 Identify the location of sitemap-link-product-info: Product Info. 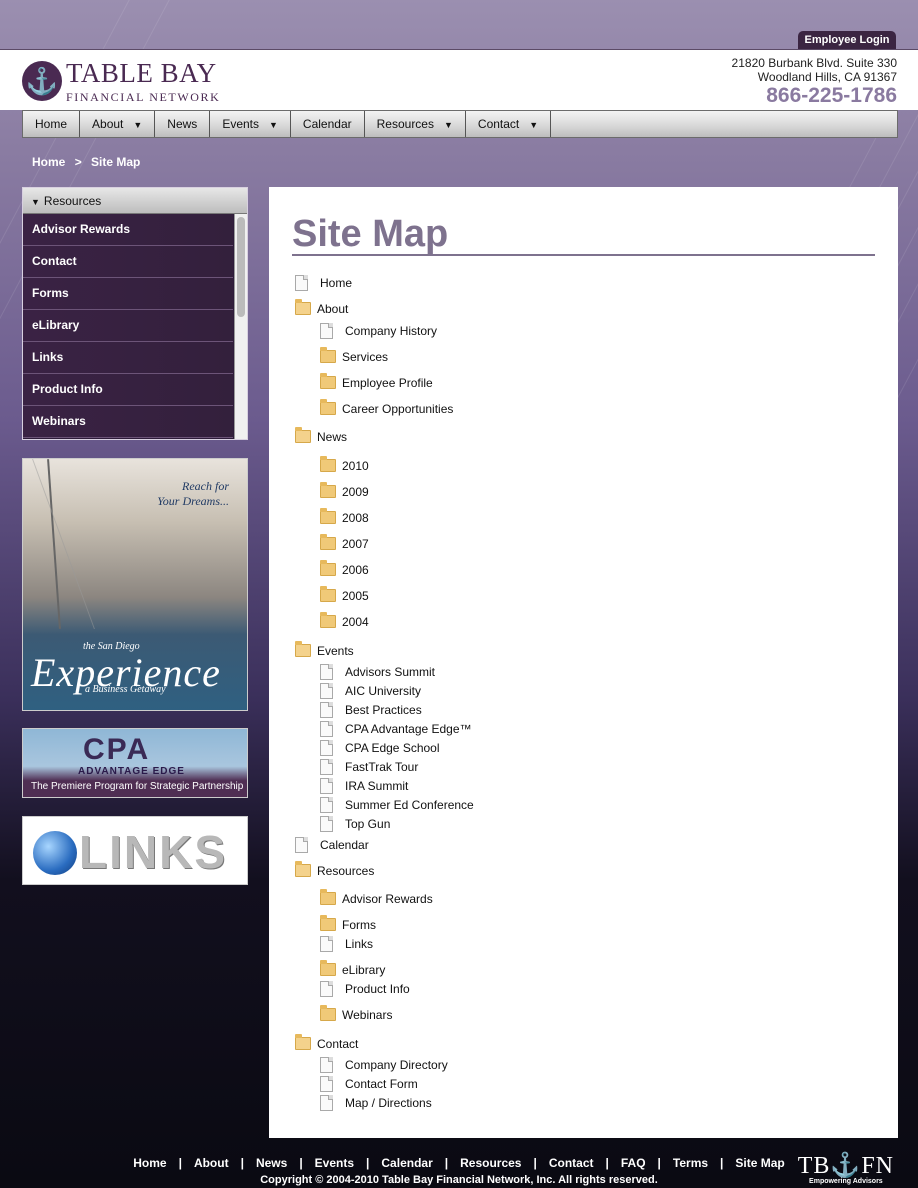
(377, 989).